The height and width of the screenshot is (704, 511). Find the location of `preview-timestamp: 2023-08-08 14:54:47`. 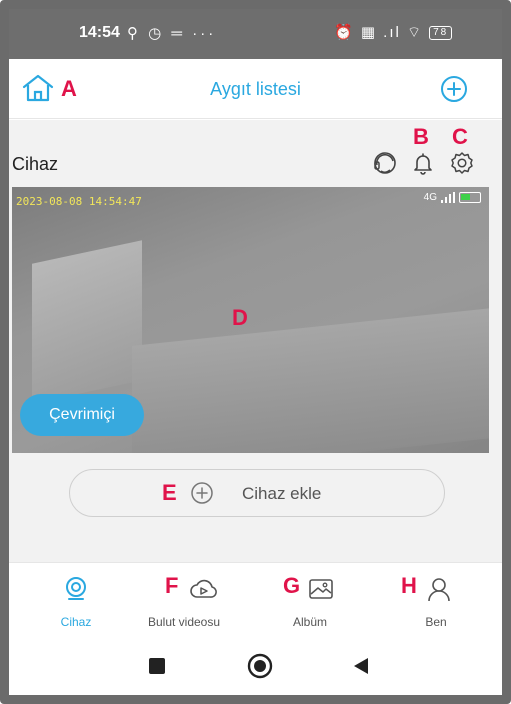

preview-timestamp: 2023-08-08 14:54:47 is located at coordinates (79, 201).